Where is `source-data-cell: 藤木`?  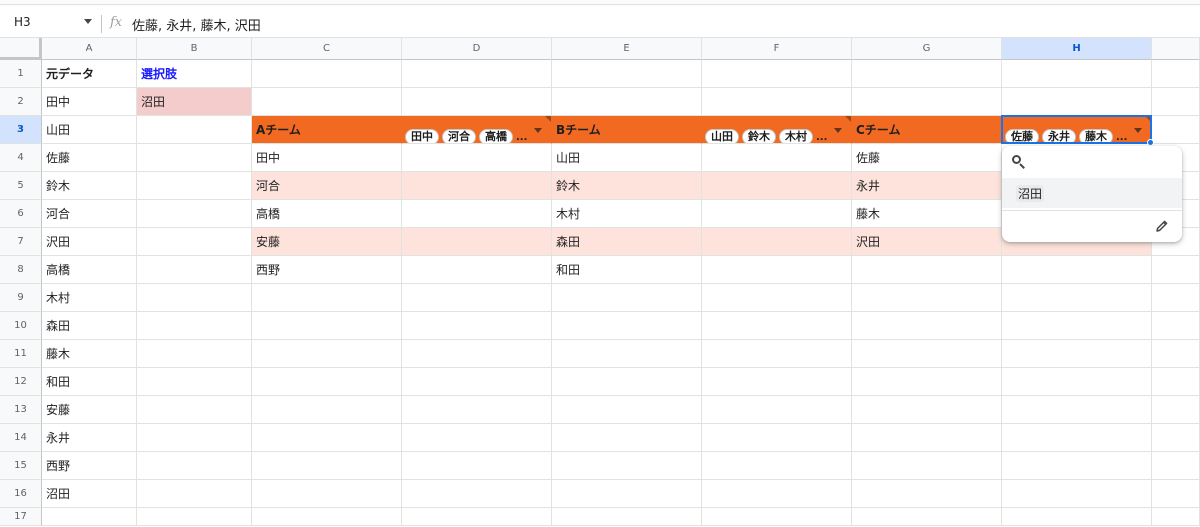 source-data-cell: 藤木 is located at coordinates (89, 354).